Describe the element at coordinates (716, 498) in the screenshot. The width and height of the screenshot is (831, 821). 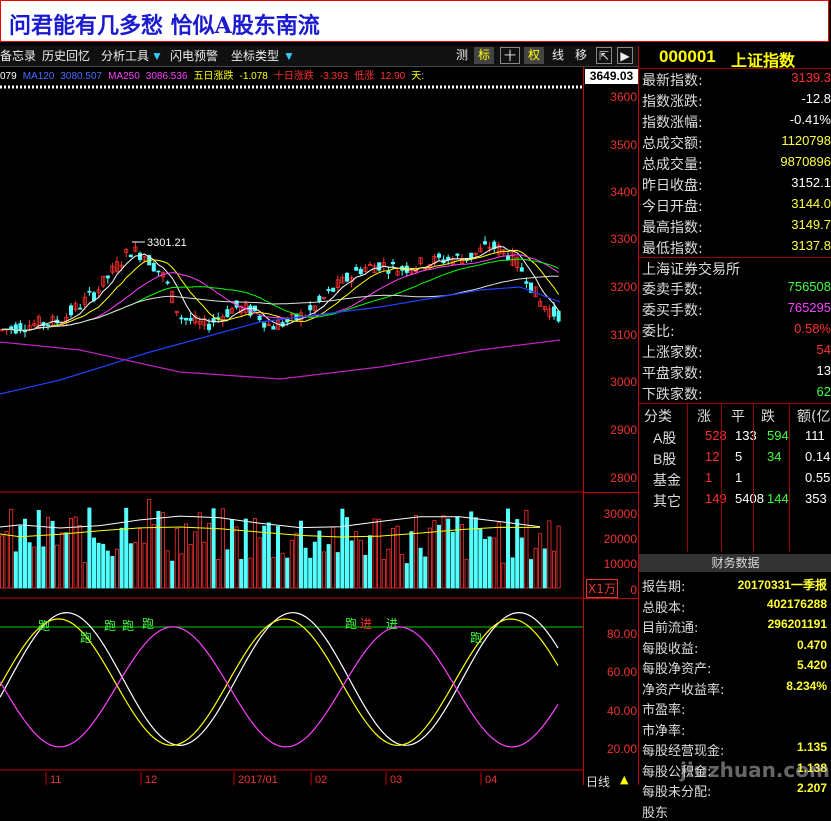
I see `grid-cell: 149` at that location.